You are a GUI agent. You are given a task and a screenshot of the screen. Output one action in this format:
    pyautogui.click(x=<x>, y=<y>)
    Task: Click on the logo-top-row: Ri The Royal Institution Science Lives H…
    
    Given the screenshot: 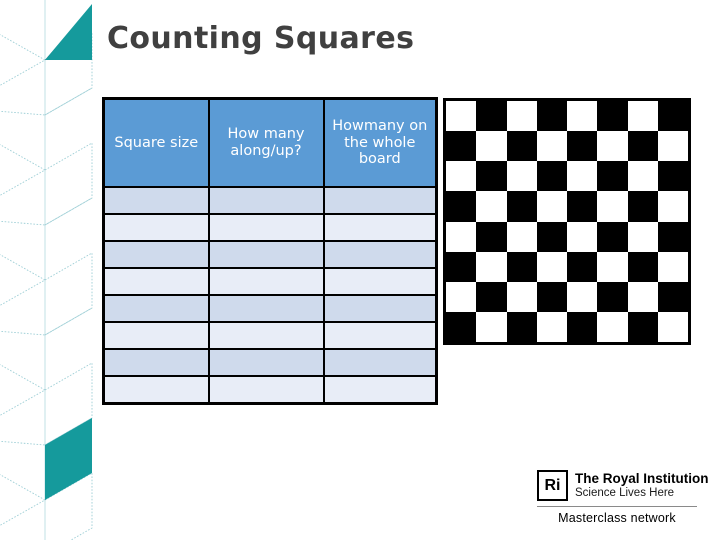 What is the action you would take?
    pyautogui.click(x=623, y=485)
    